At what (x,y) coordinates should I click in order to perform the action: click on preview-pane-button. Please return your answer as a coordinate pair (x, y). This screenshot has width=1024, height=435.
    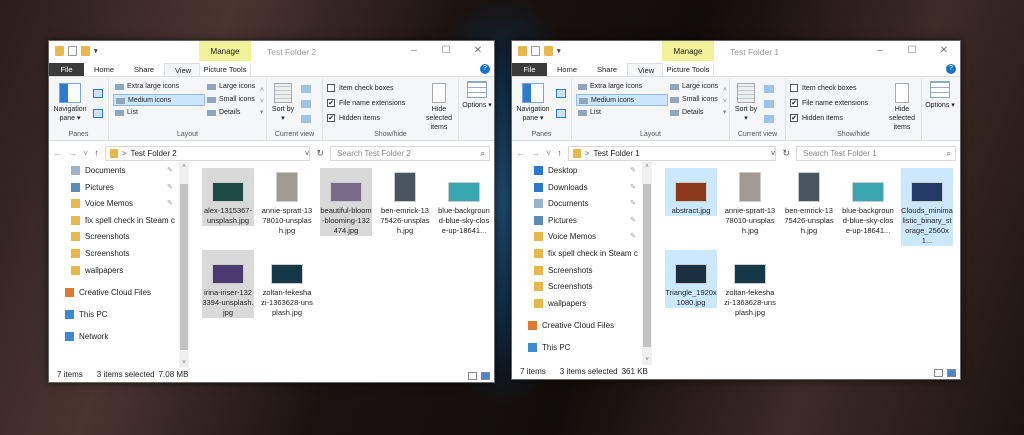
    Looking at the image, I should click on (561, 93).